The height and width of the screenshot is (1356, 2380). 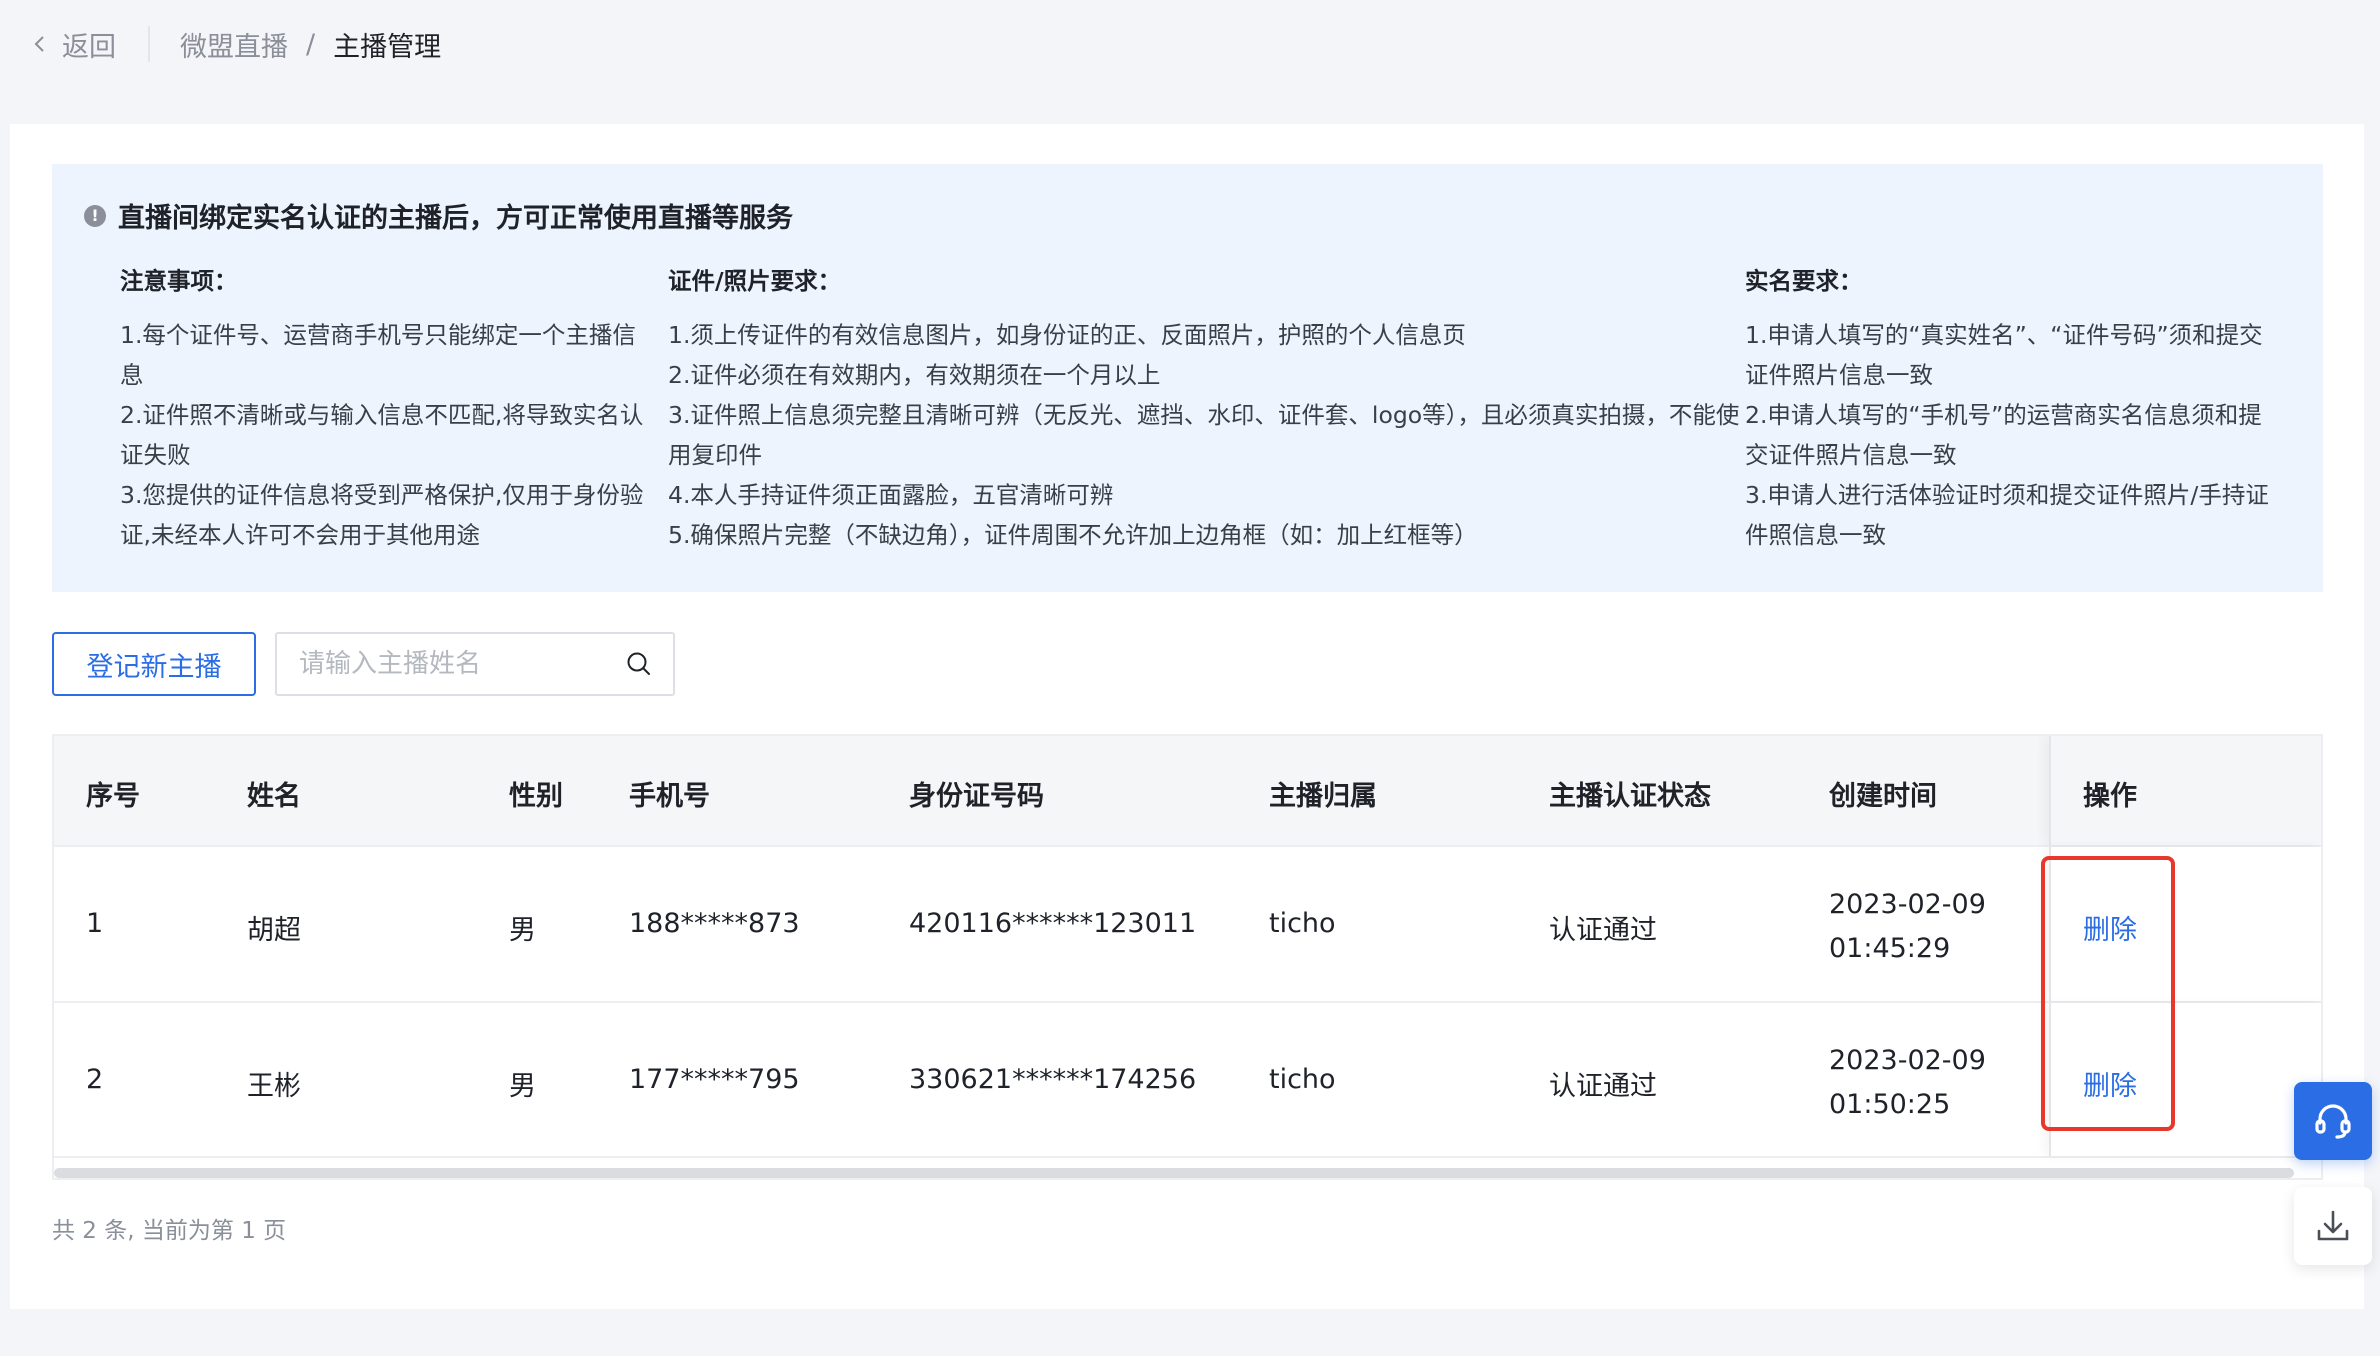 What do you see at coordinates (274, 930) in the screenshot?
I see `cell-name: 胡超` at bounding box center [274, 930].